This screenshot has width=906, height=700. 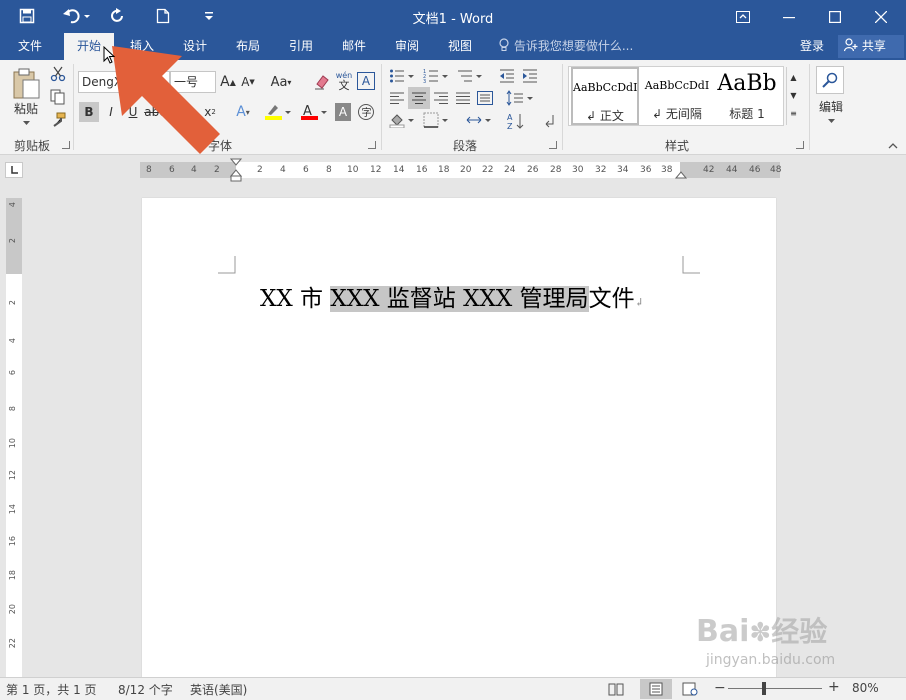 I want to click on right-indent-marker, so click(x=681, y=175).